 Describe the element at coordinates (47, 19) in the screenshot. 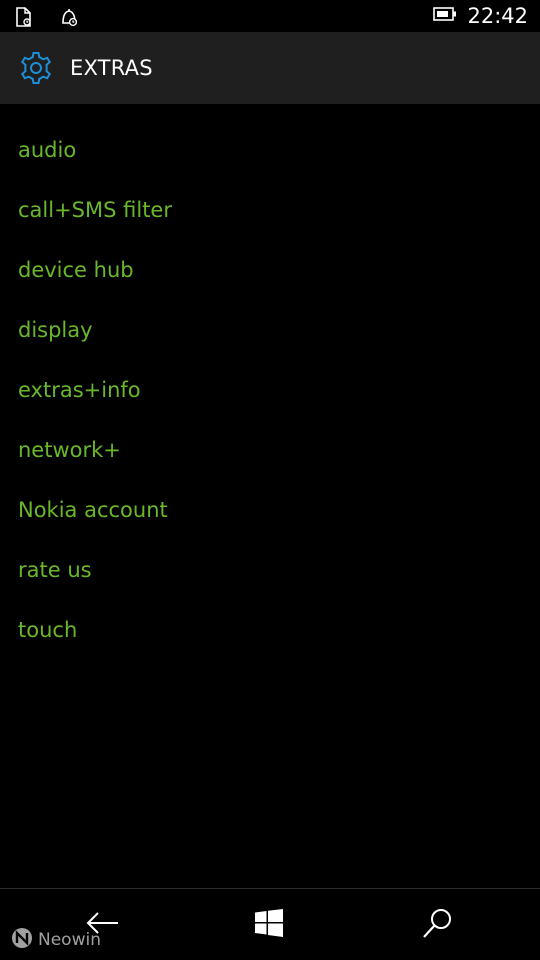

I see `status-left-icons` at that location.